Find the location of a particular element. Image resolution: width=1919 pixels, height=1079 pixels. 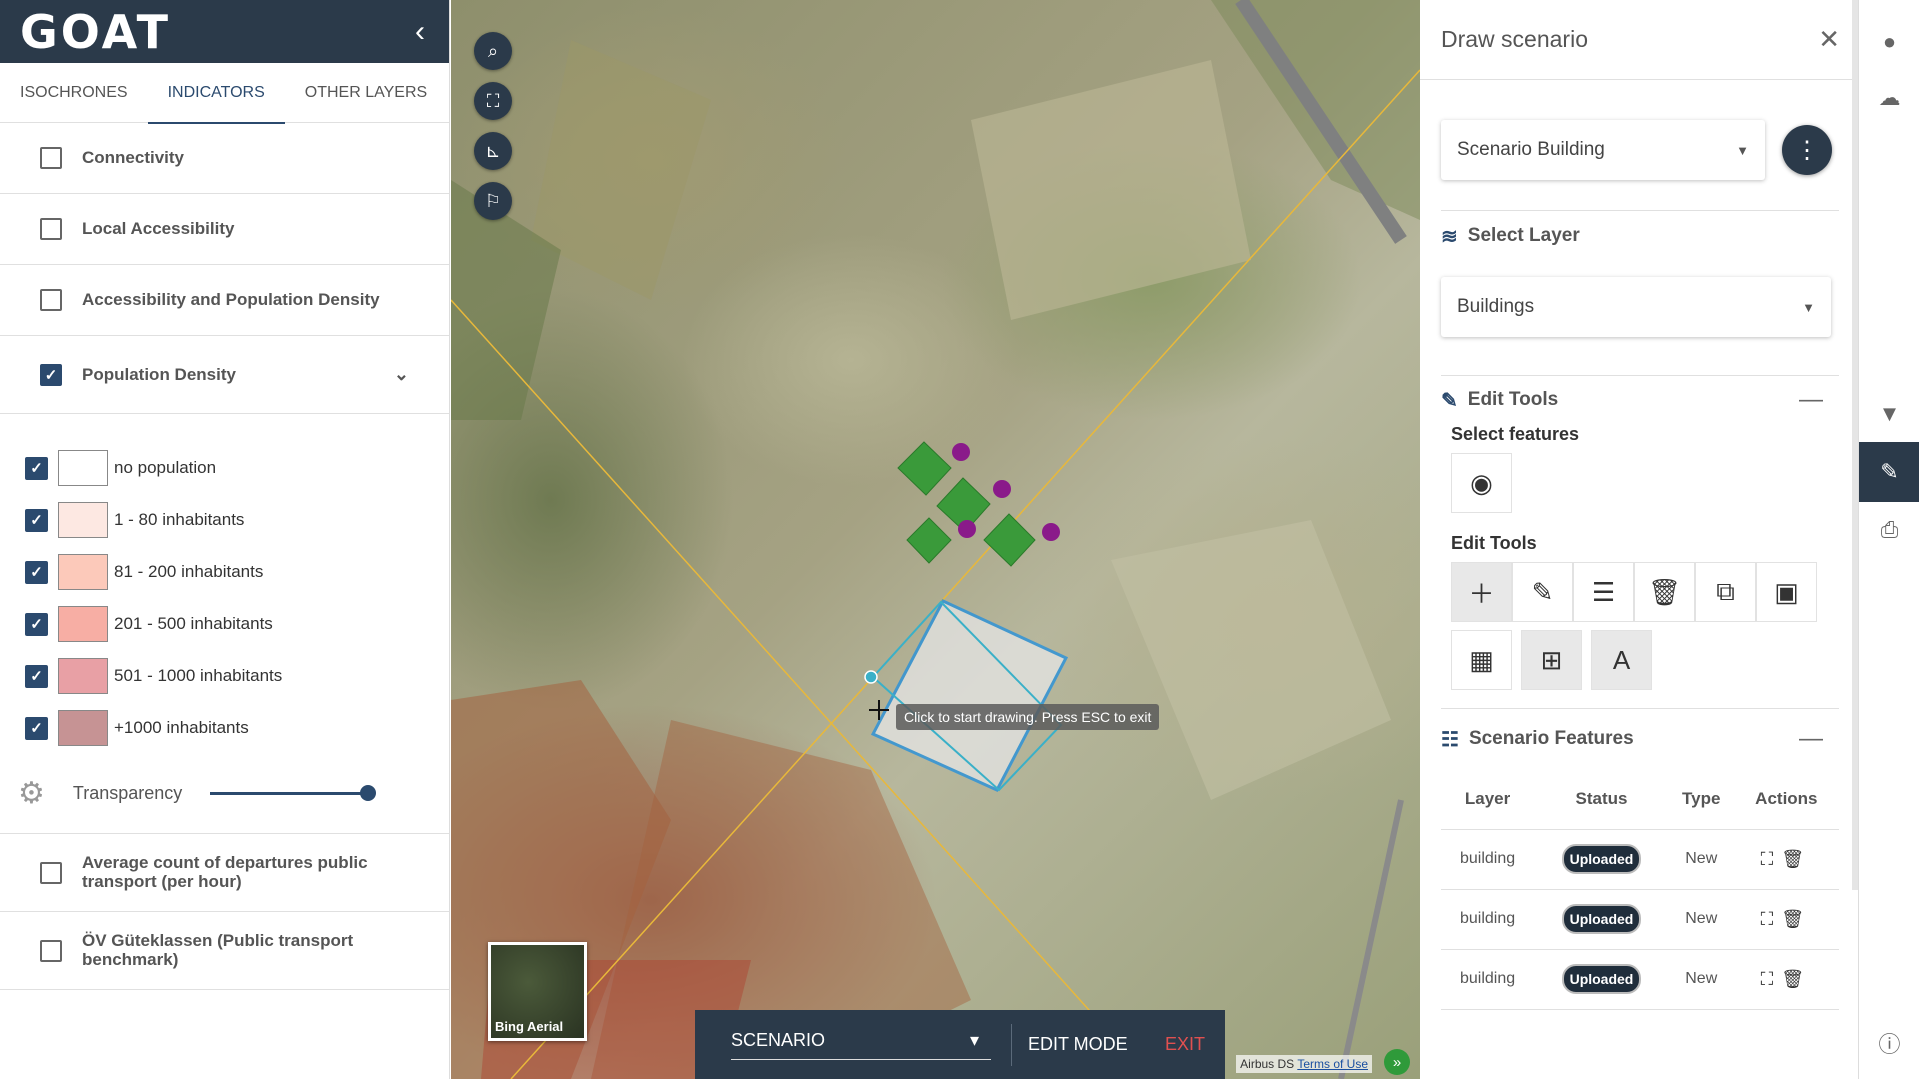

layer-dropdown: Buildings ▼ is located at coordinates (1636, 307).